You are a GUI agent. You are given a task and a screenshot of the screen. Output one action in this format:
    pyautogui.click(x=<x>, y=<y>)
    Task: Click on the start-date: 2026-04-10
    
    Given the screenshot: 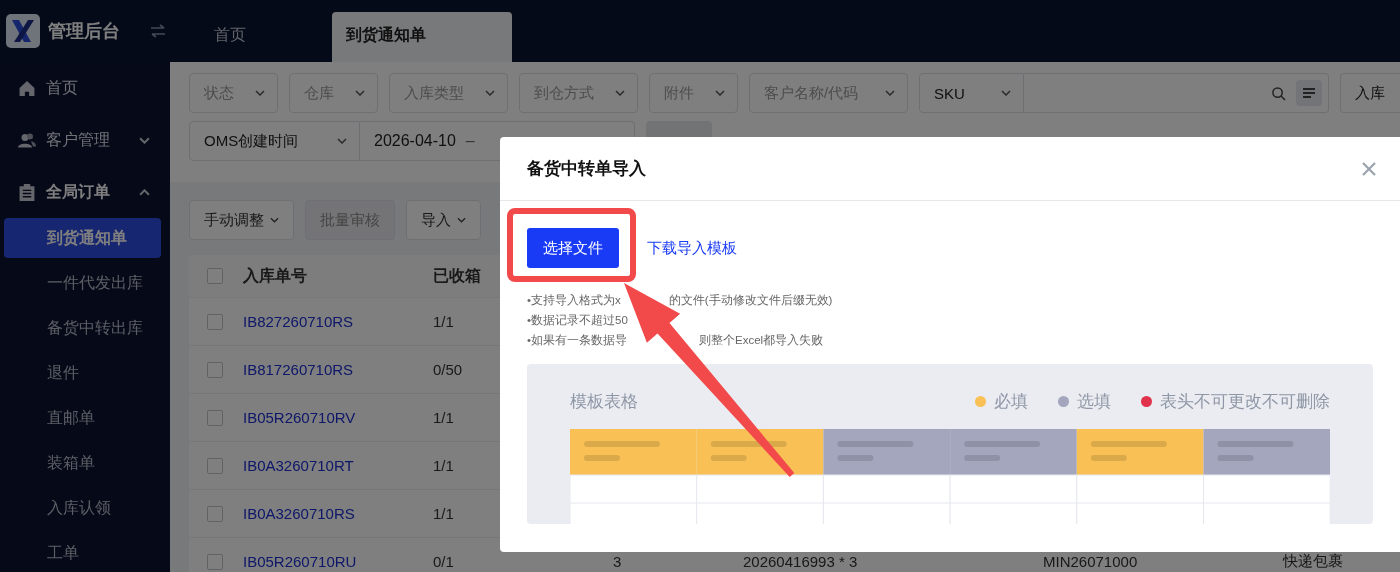 What is the action you would take?
    pyautogui.click(x=415, y=141)
    